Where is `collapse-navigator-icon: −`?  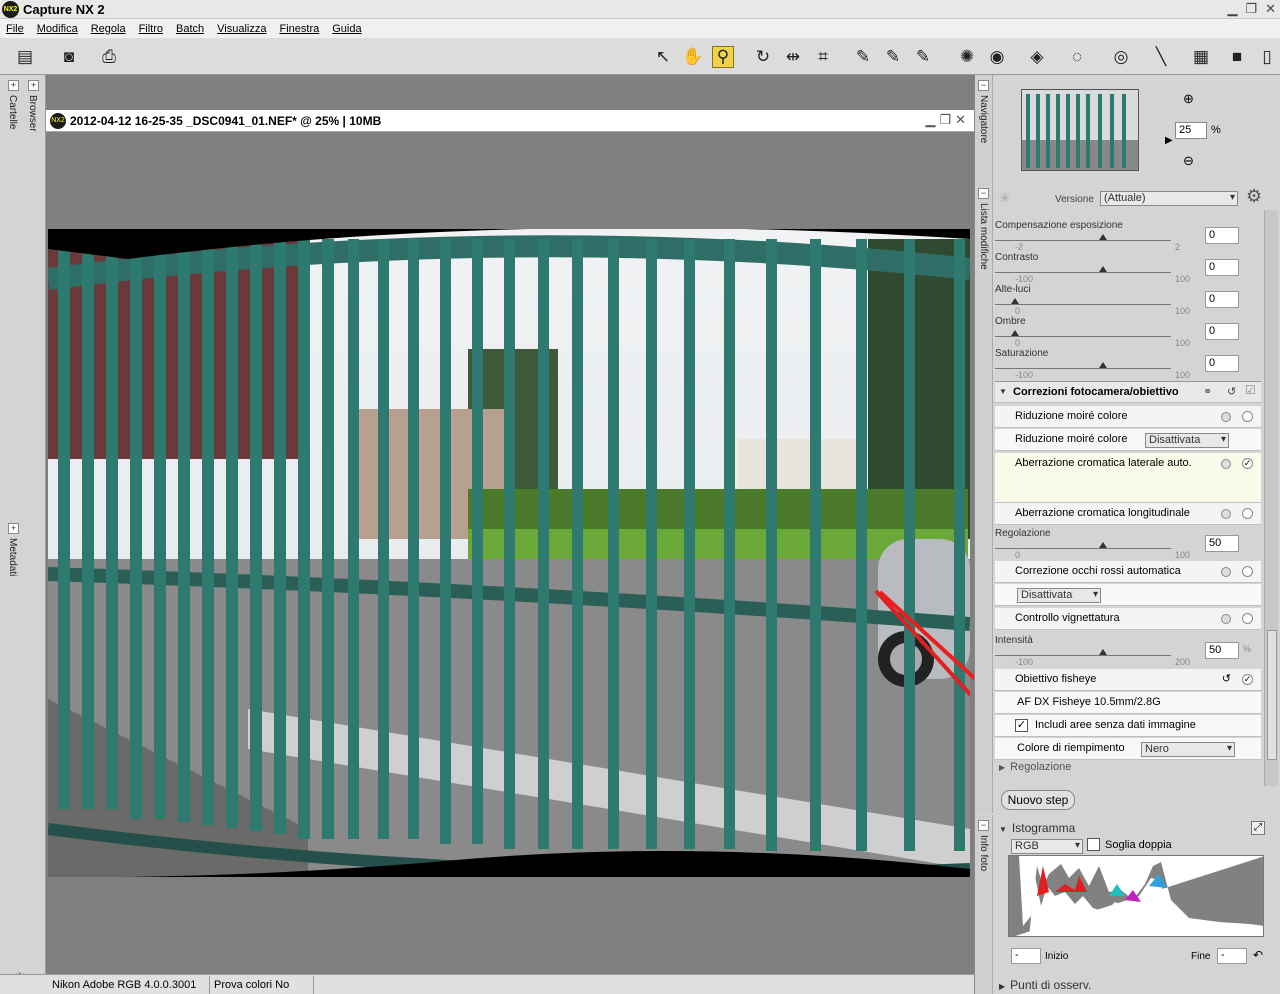
collapse-navigator-icon: − is located at coordinates (983, 85).